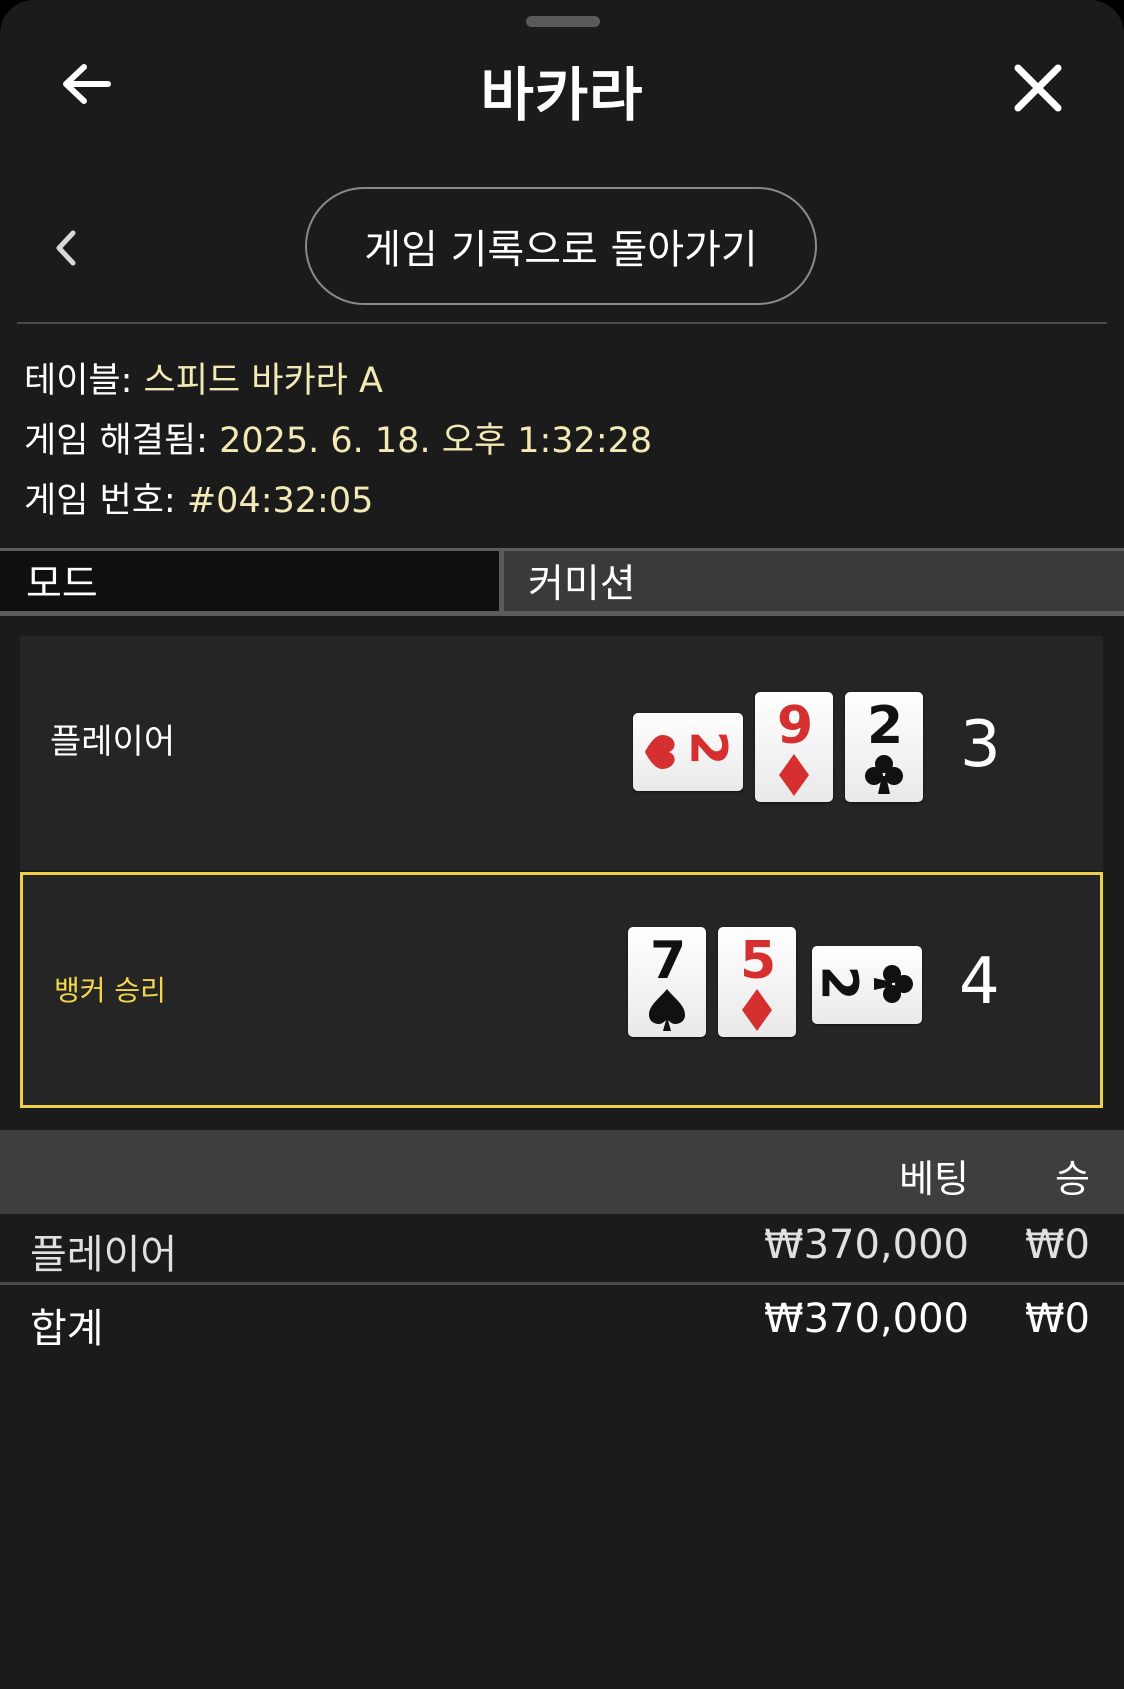 This screenshot has width=1124, height=1689. I want to click on tab-mode: 모드, so click(249, 581).